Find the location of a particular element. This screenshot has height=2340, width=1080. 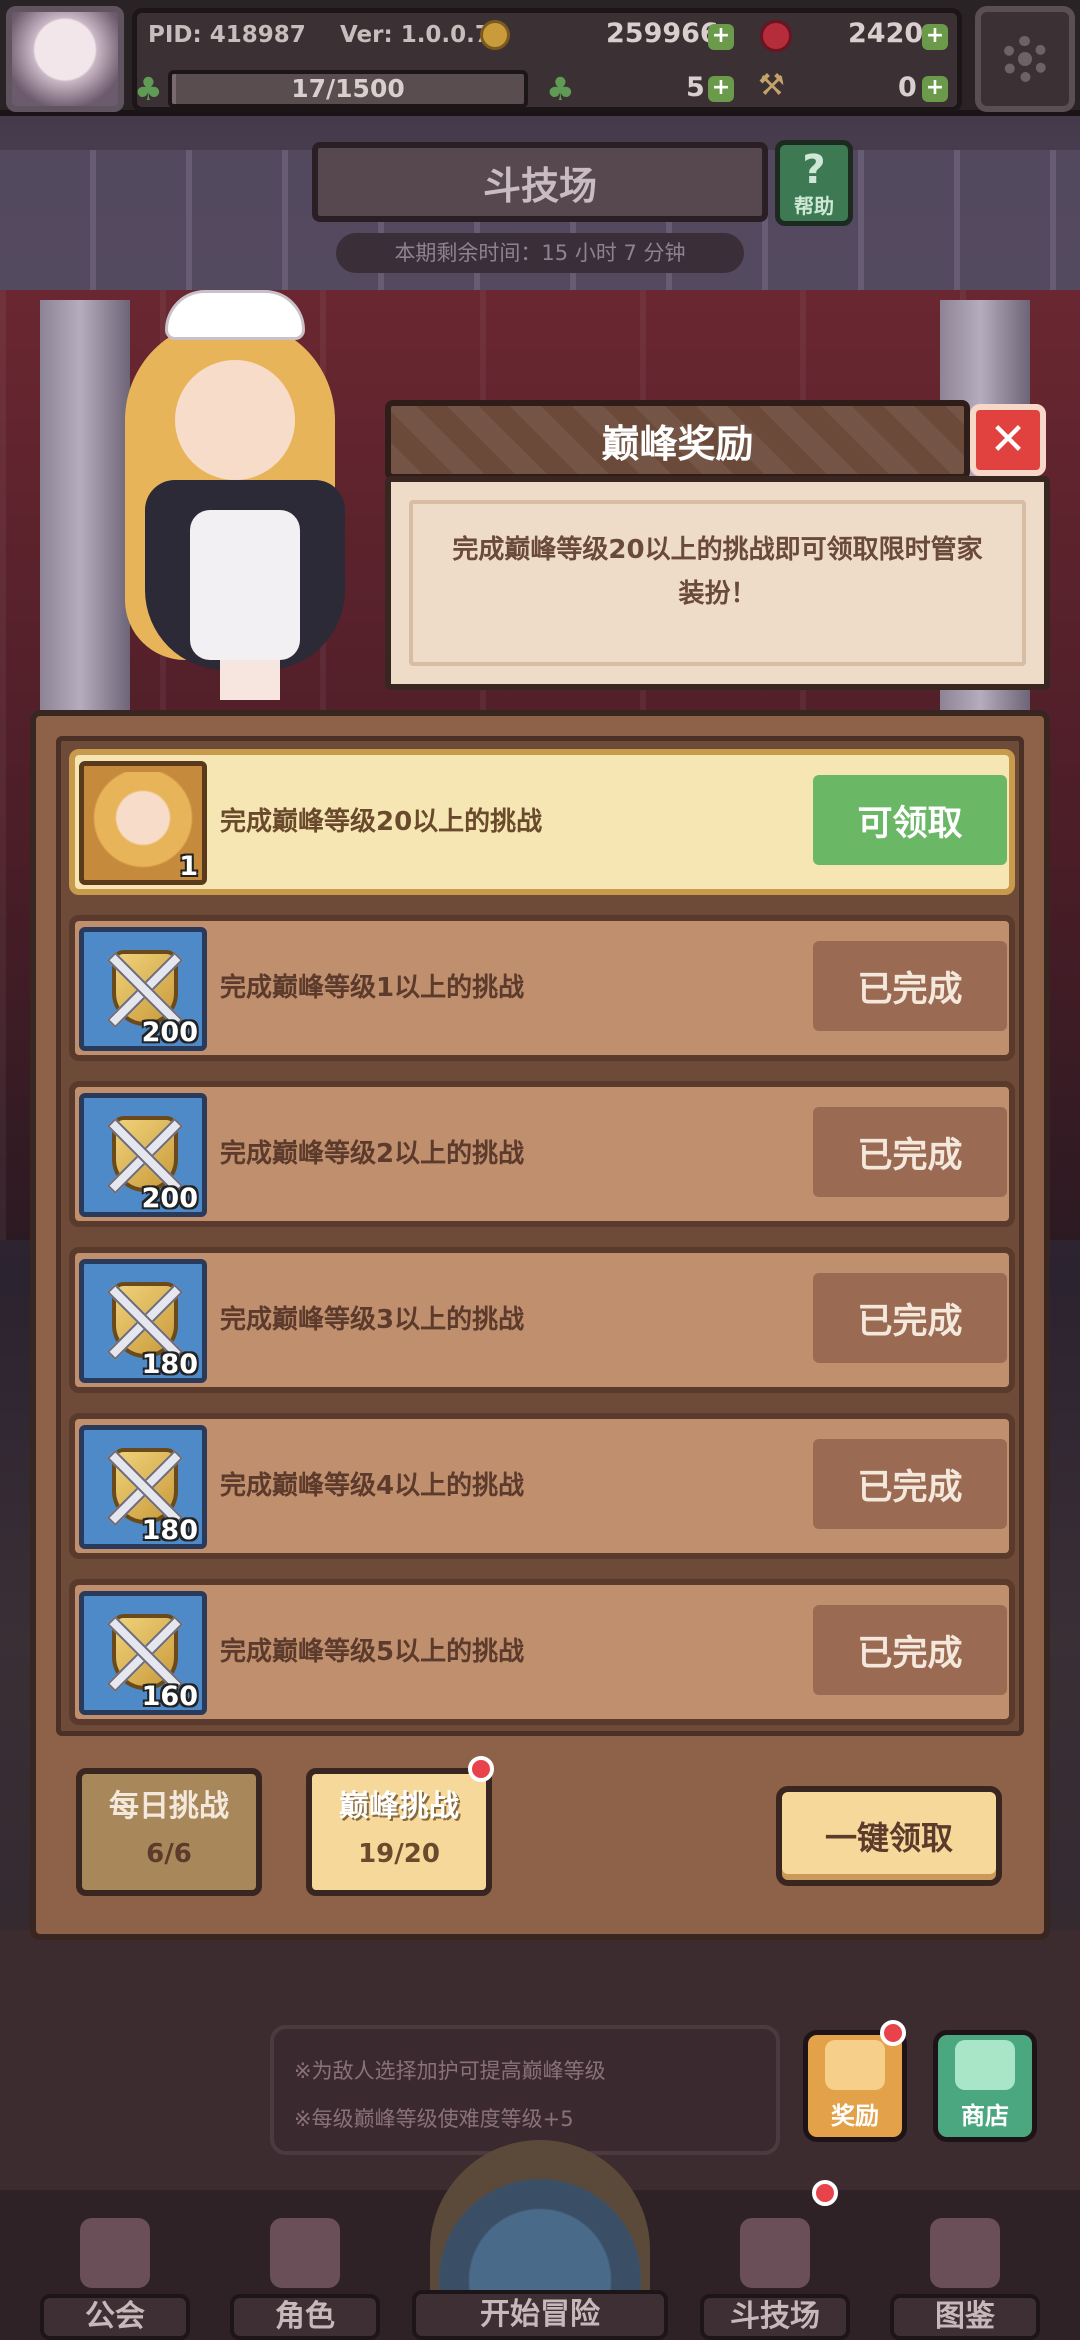

popup-title: 巅峰奖励 is located at coordinates (677, 440).